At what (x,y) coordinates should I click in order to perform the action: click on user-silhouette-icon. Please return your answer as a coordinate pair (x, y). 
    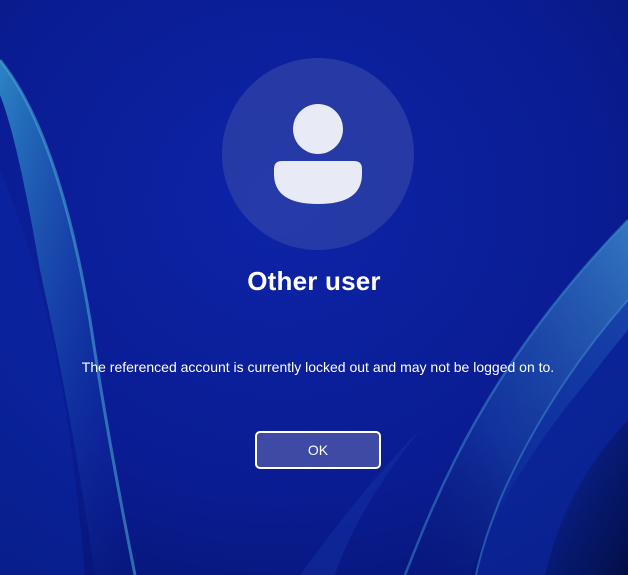
    Looking at the image, I should click on (318, 154).